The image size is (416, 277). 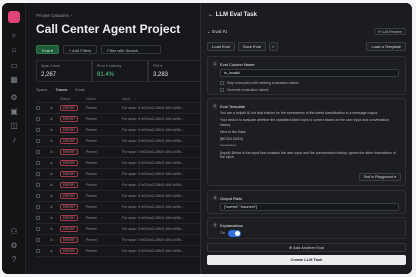 What do you see at coordinates (14, 66) in the screenshot?
I see `folder-icon: ▭` at bounding box center [14, 66].